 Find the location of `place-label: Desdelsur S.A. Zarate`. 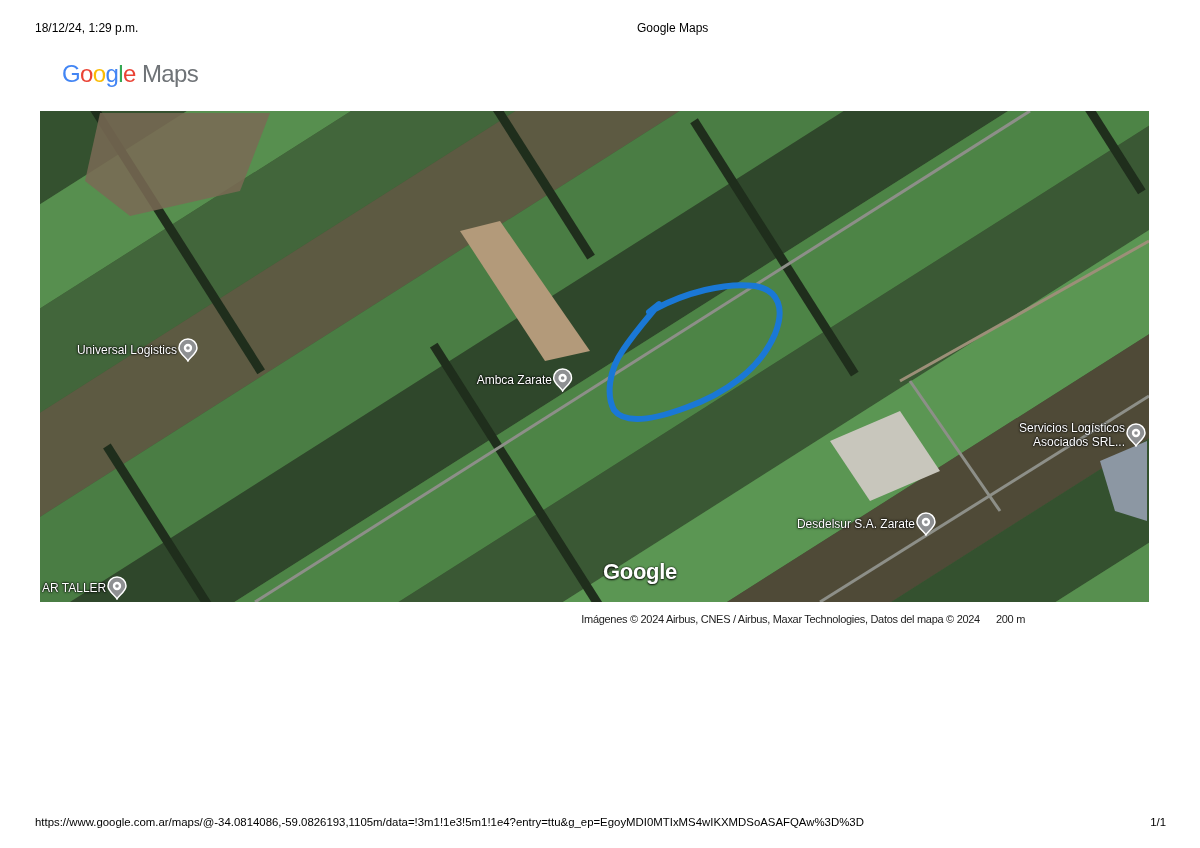

place-label: Desdelsur S.A. Zarate is located at coordinates (855, 524).